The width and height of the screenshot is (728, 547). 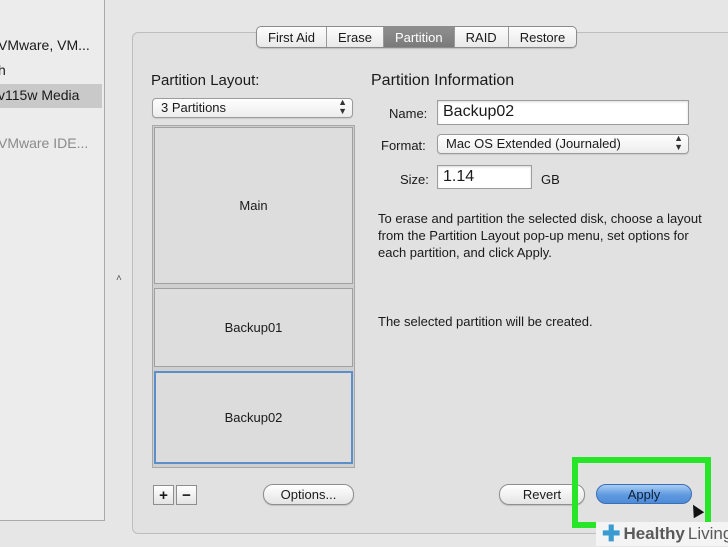 I want to click on partition-label: Backup02, so click(x=253, y=417).